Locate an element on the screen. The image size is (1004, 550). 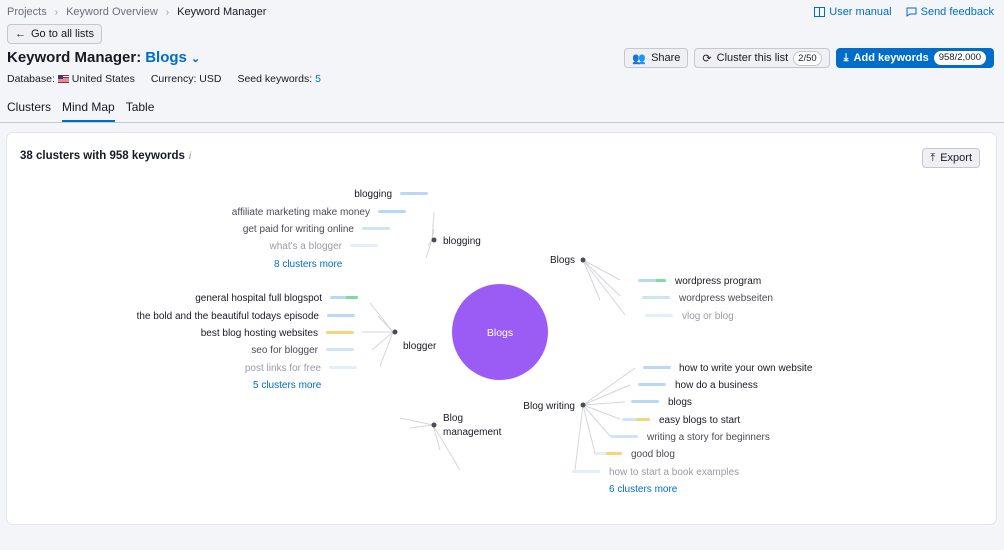
cluster-label-blogger: blogger is located at coordinates (420, 346).